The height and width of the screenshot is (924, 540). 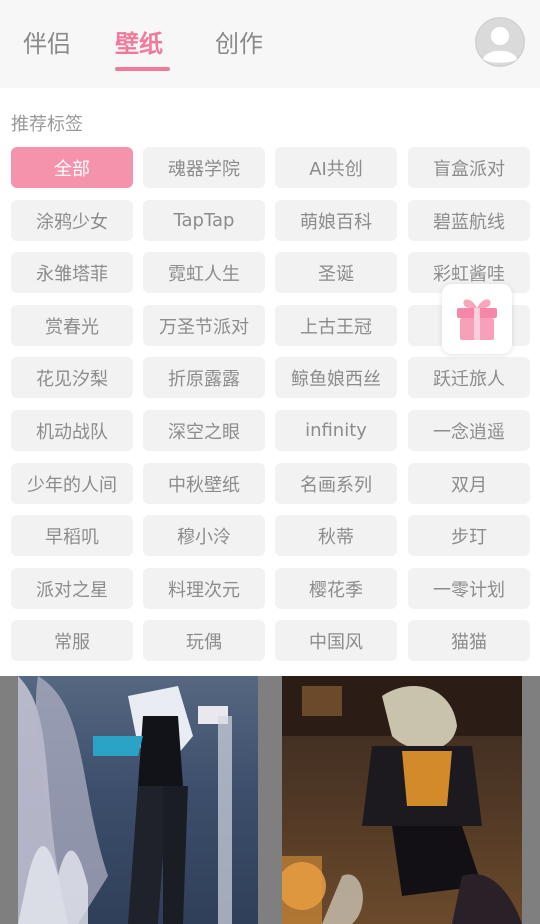 I want to click on tag-item: 穆小泠, so click(x=204, y=535).